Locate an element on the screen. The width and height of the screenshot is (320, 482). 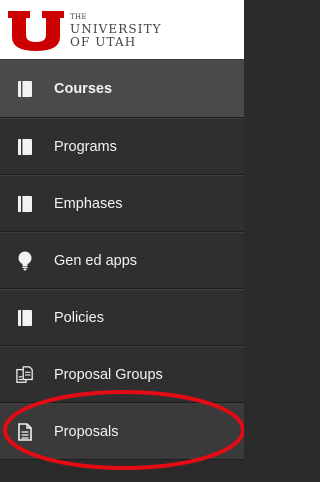
sidebar-item-emphases: Emphases is located at coordinates (122, 203).